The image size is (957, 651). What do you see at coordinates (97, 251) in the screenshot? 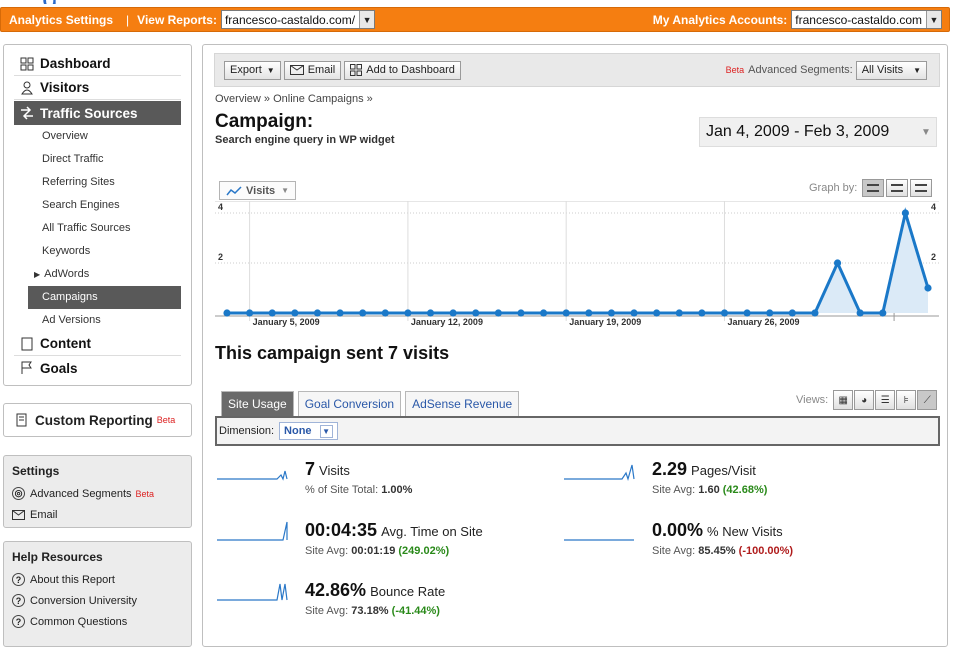
I see `sidebar-subitem-keywords: Keywords` at bounding box center [97, 251].